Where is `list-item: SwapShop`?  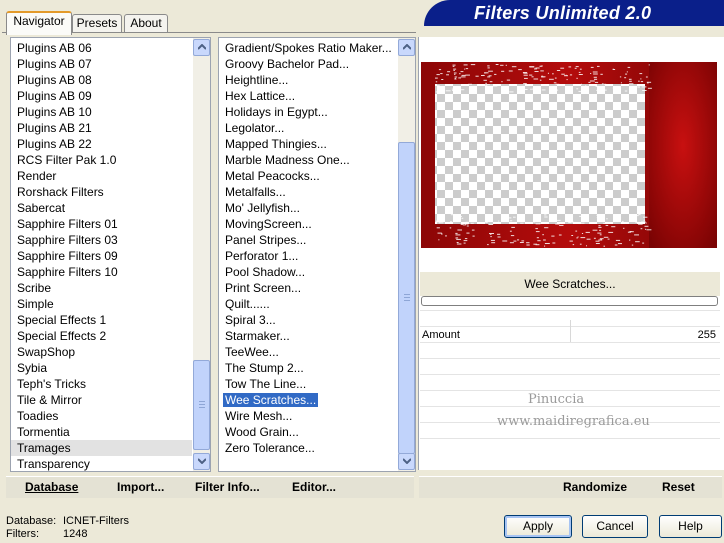
list-item: SwapShop is located at coordinates (101, 352).